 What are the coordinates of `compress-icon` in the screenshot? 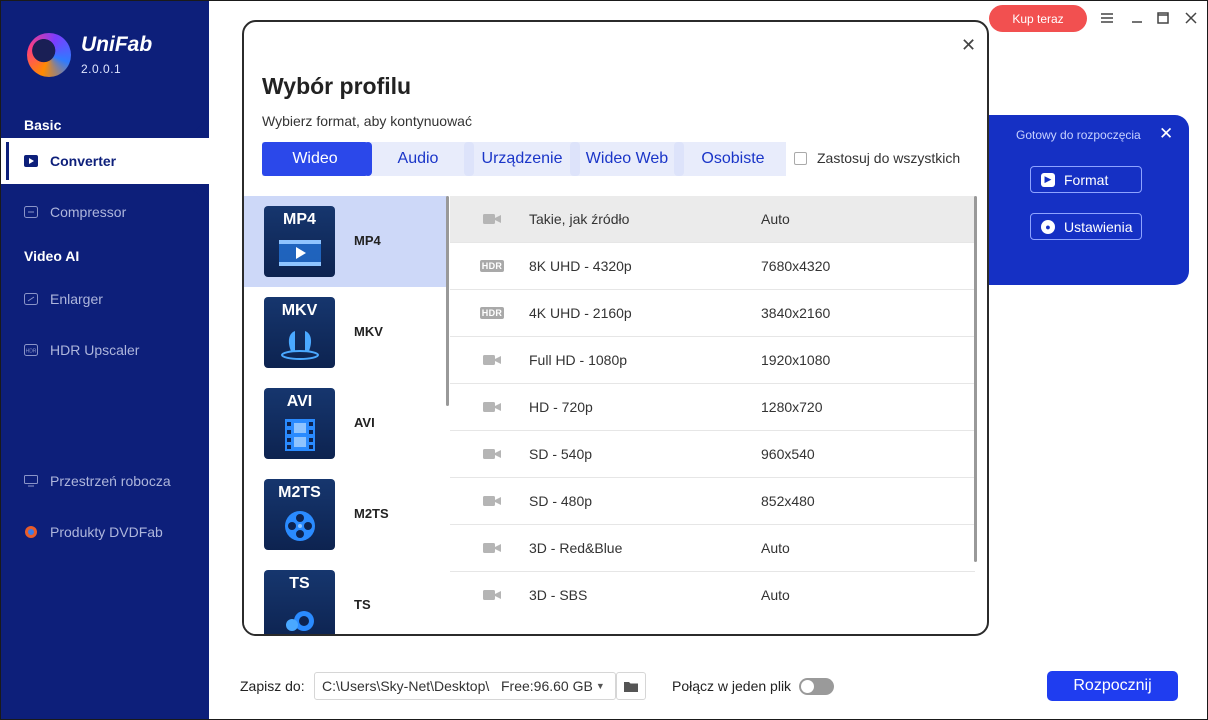 It's located at (31, 212).